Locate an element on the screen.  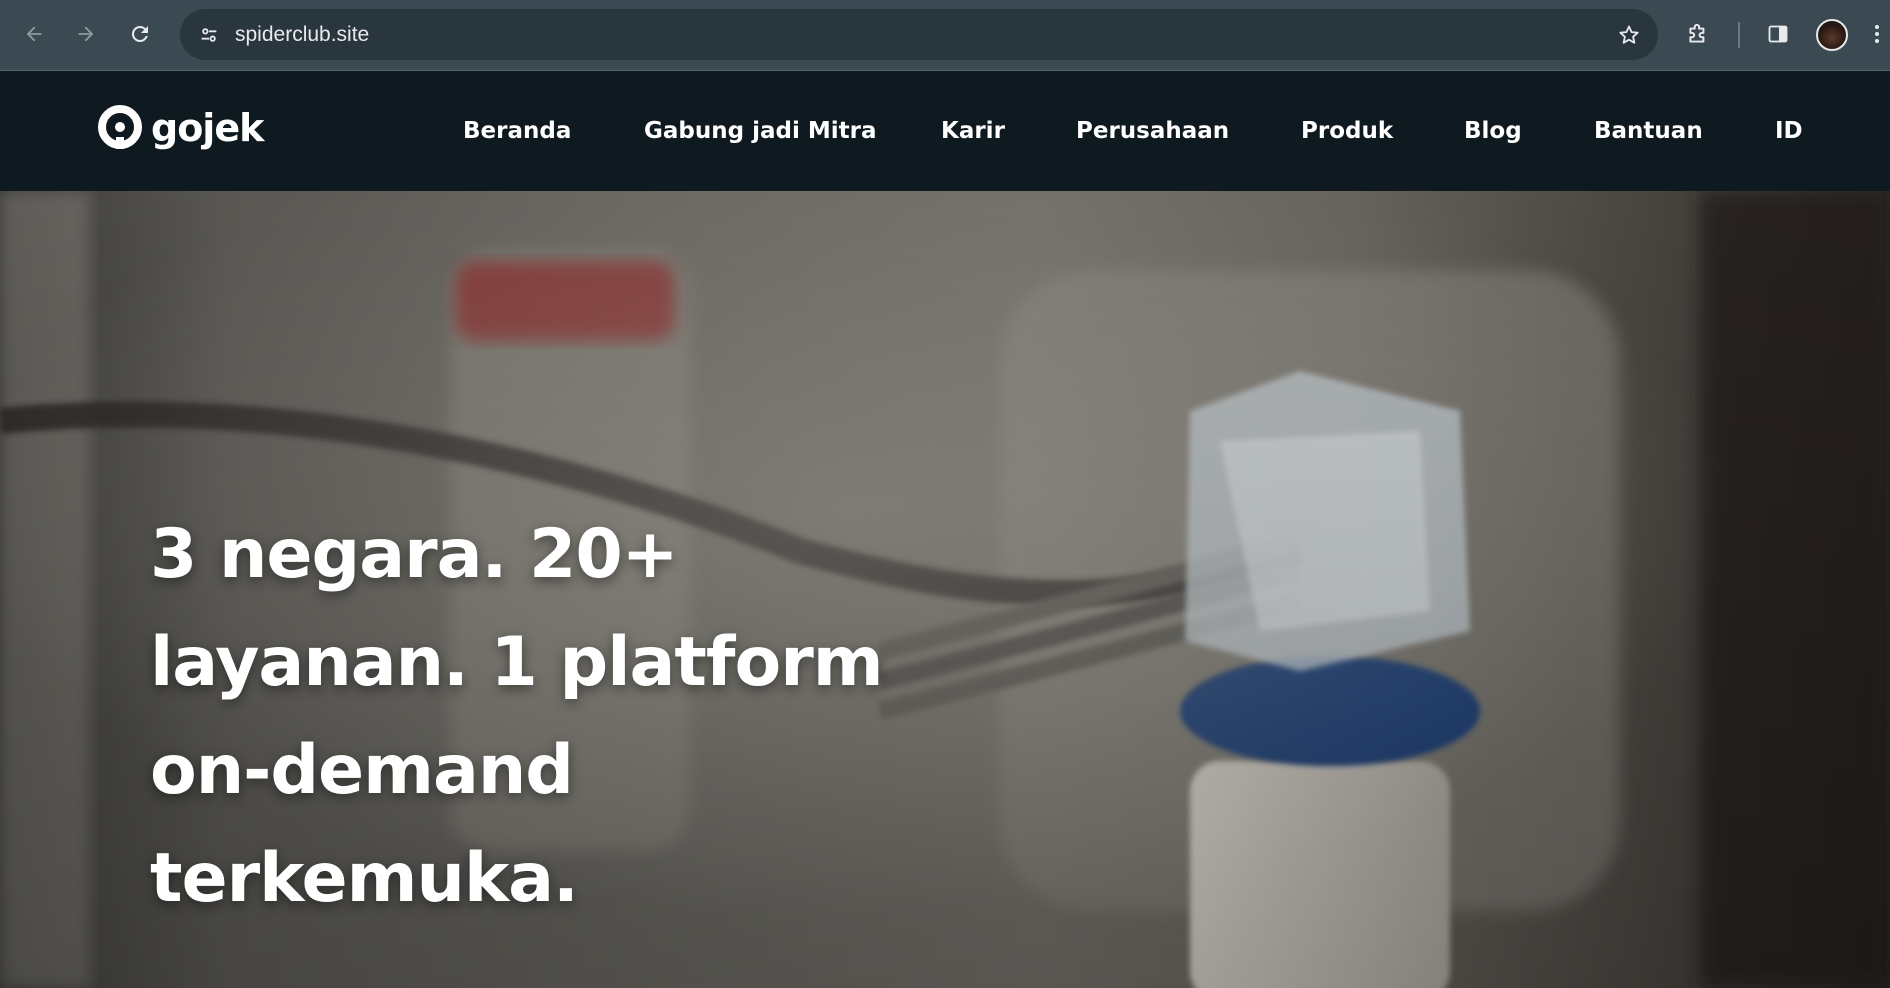
more-vert-icon is located at coordinates (1877, 34).